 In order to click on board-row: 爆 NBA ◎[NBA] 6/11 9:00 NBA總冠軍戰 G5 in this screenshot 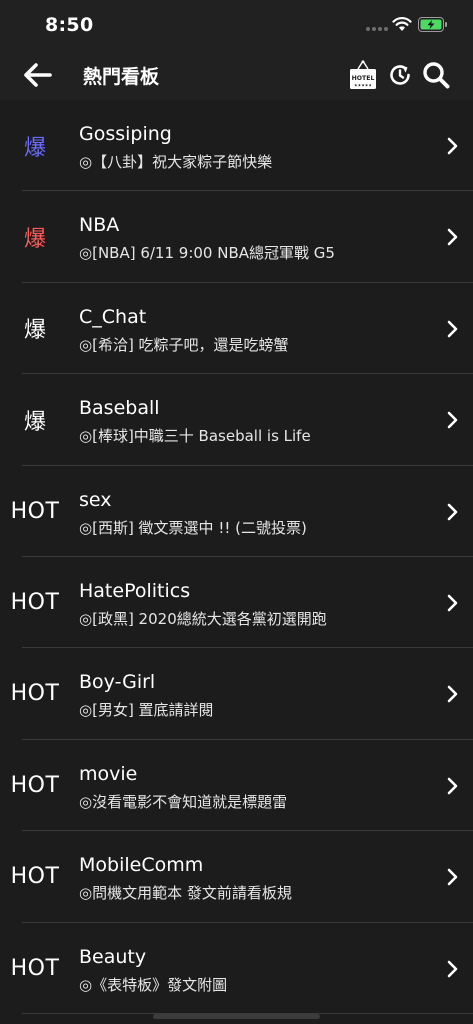, I will do `click(236, 237)`.